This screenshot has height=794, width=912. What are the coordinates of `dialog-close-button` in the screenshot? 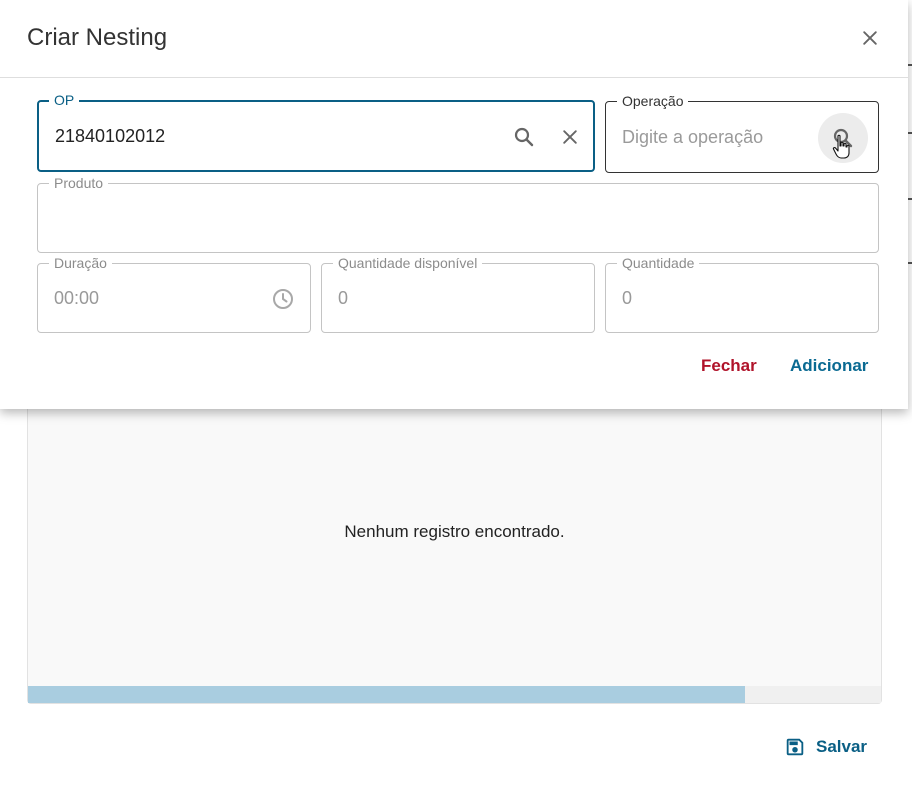 It's located at (870, 38).